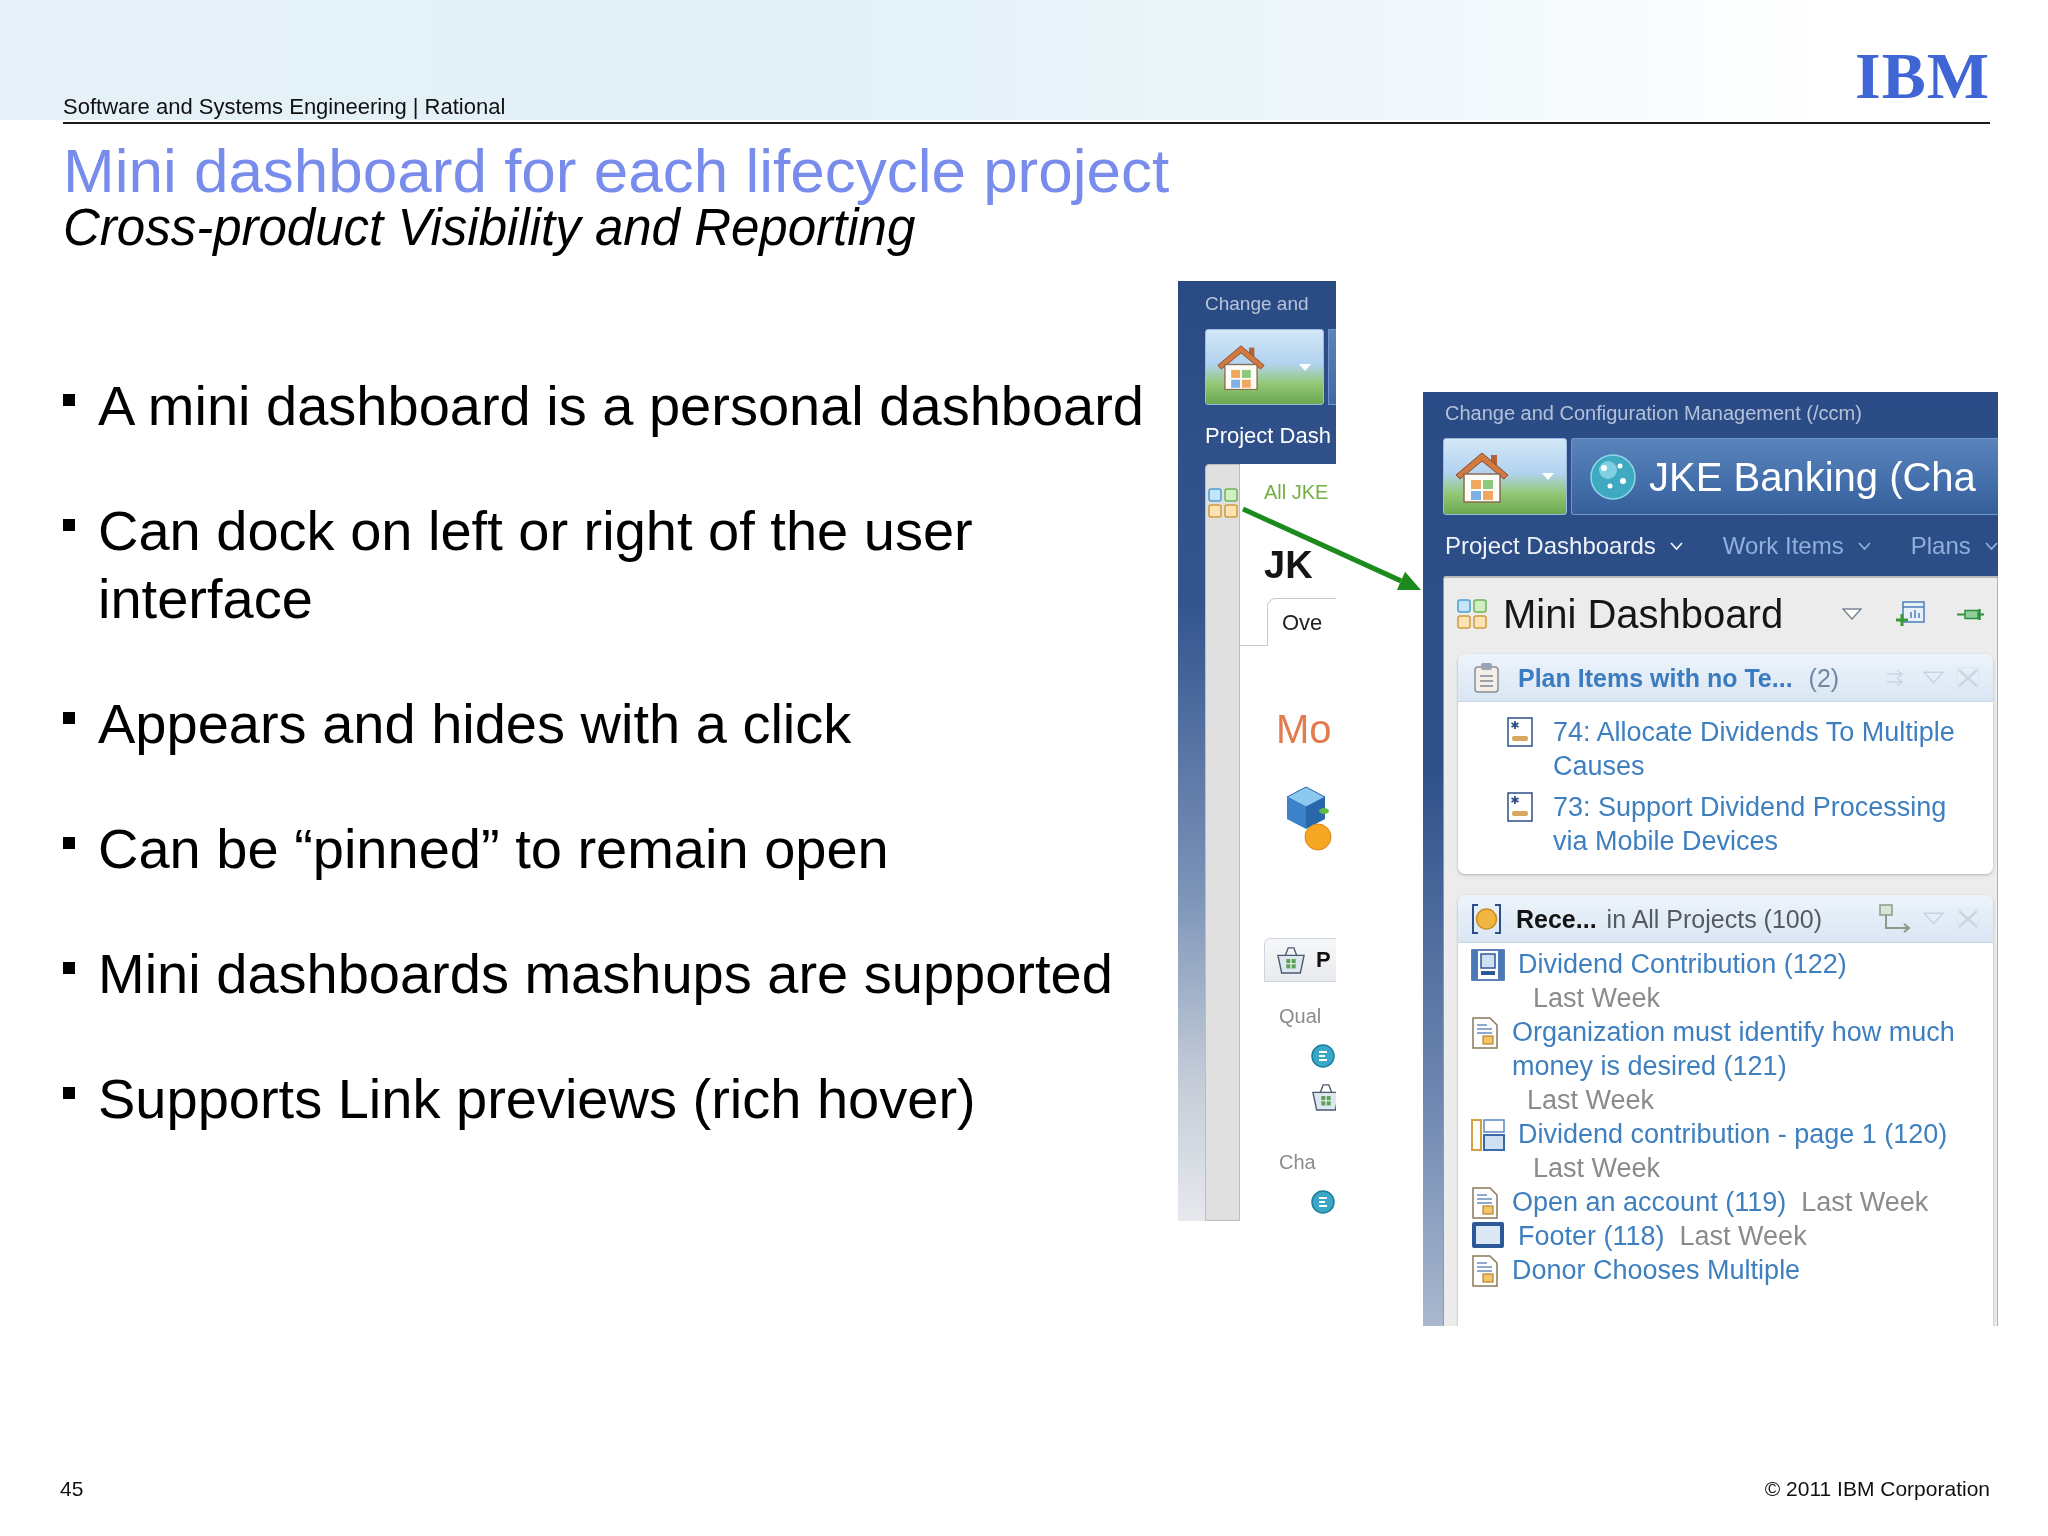 Image resolution: width=2048 pixels, height=1536 pixels. What do you see at coordinates (1877, 1489) in the screenshot?
I see `copyright-notice: © 2011 IBM Corporation` at bounding box center [1877, 1489].